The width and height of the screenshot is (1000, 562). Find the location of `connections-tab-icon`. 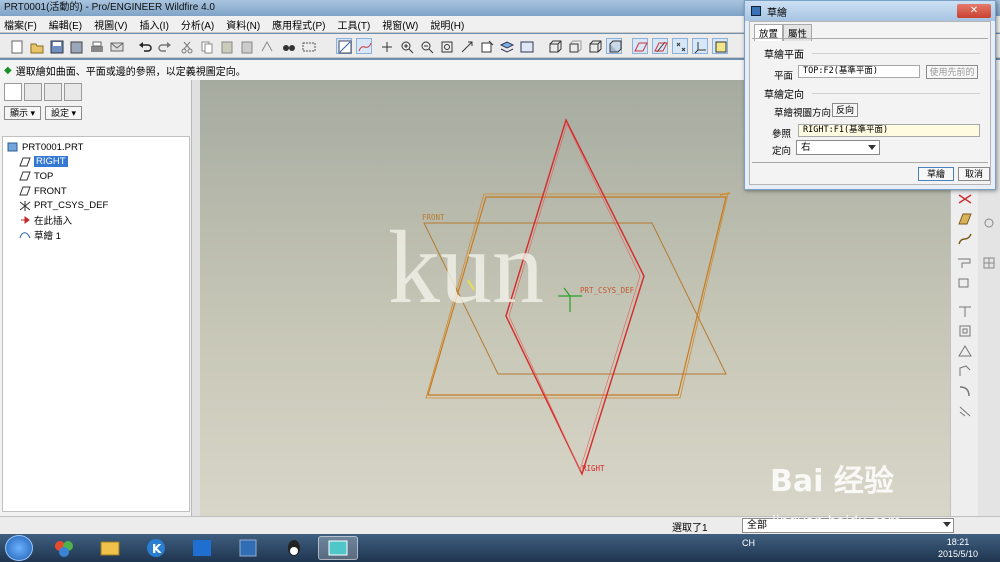

connections-tab-icon is located at coordinates (73, 92).